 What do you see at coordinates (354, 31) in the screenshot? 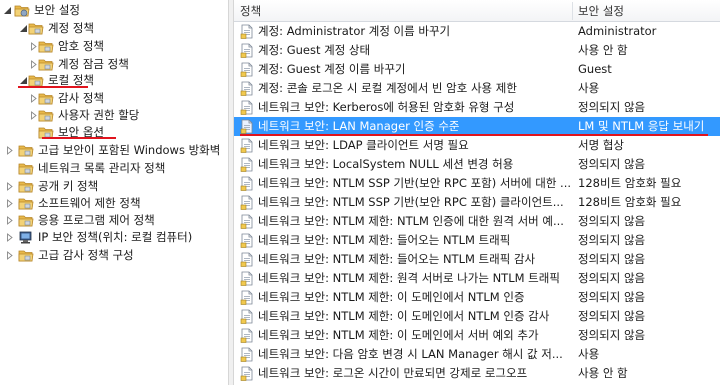
I see `policy-name: 계정: Administrator 계정 이름 바꾸기` at bounding box center [354, 31].